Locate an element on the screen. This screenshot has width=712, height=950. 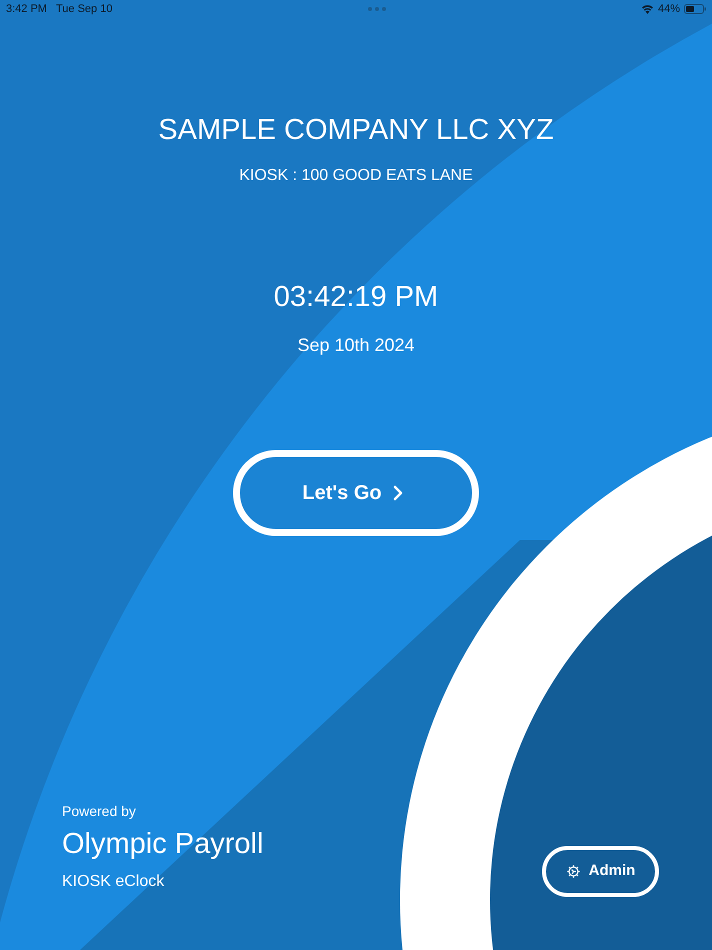
current-date: Sep 10th 2024 is located at coordinates (356, 345).